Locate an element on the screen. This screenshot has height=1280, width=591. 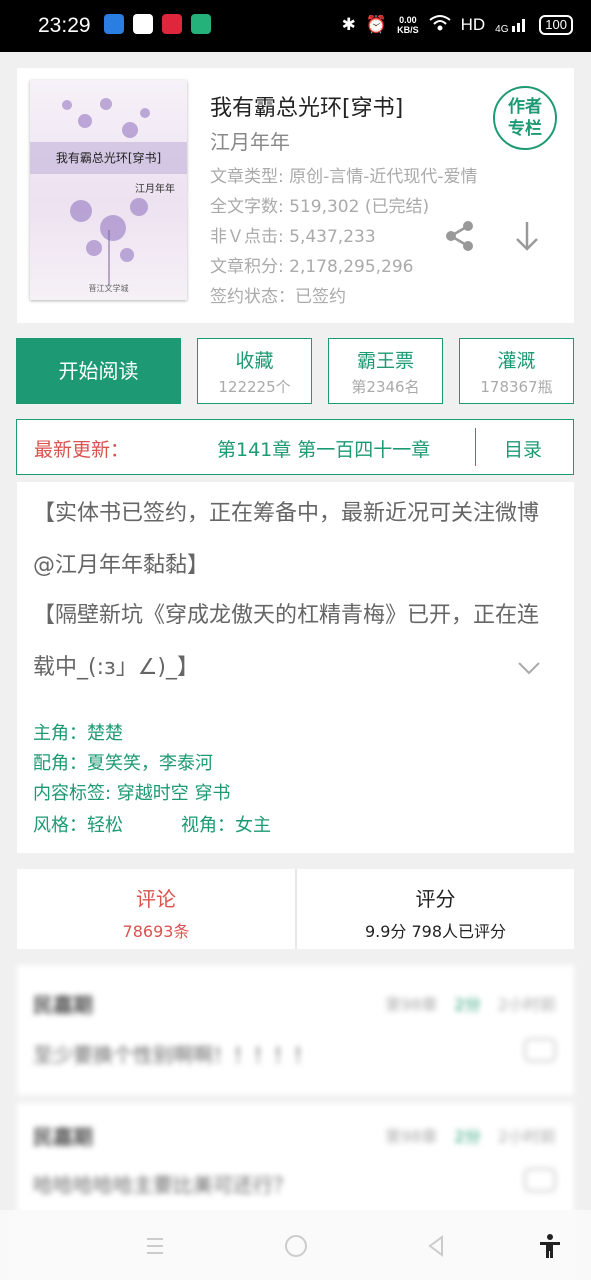
meta-contract: 签约状态：已签约 is located at coordinates (278, 297).